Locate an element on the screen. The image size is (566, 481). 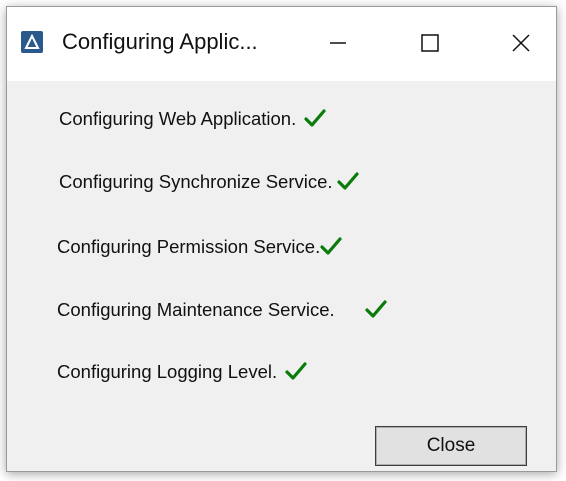
minimize-icon is located at coordinates (338, 43).